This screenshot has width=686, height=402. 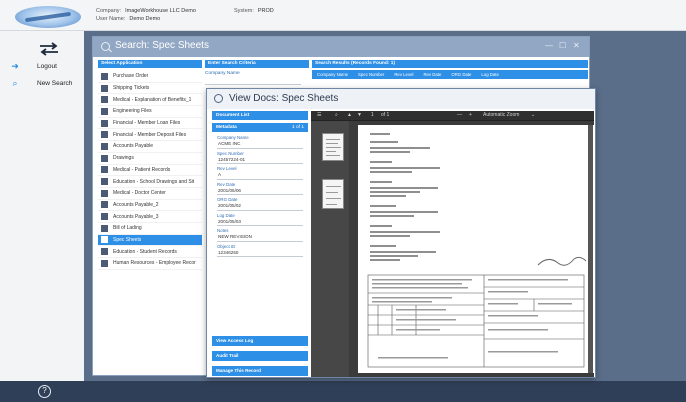 I want to click on application-label: Accounts Payable_3, so click(x=136, y=216).